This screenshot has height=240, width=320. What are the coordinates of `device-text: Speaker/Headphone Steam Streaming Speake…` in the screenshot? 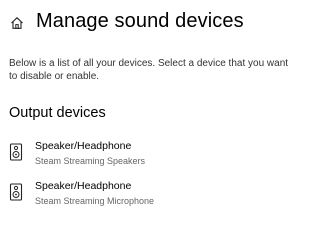 It's located at (90, 154).